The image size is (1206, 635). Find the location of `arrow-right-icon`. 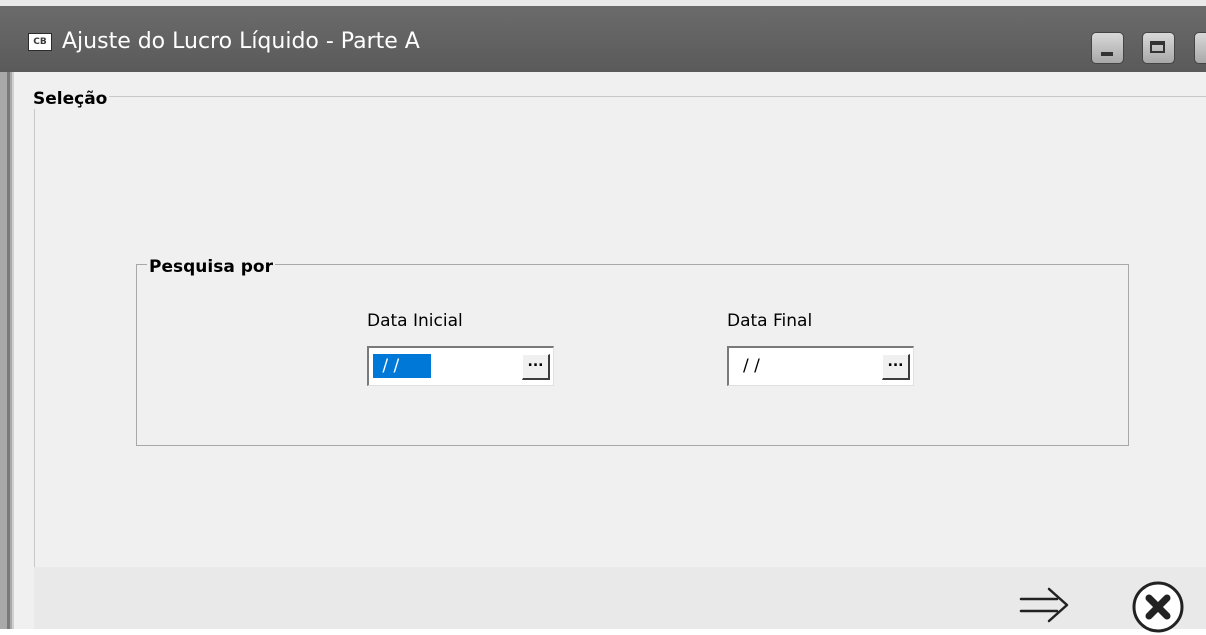

arrow-right-icon is located at coordinates (1045, 605).